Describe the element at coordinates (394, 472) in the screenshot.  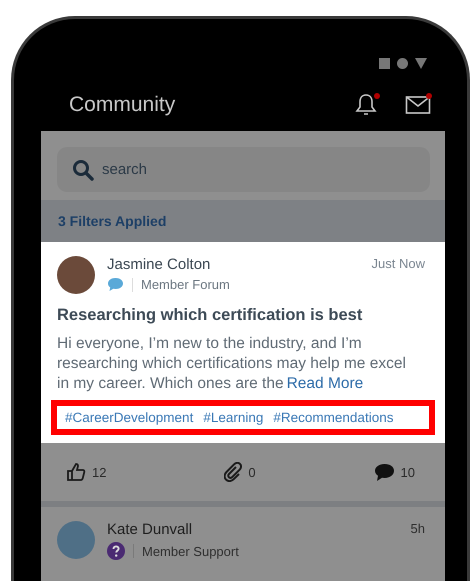
I see `comment-button: 10` at that location.